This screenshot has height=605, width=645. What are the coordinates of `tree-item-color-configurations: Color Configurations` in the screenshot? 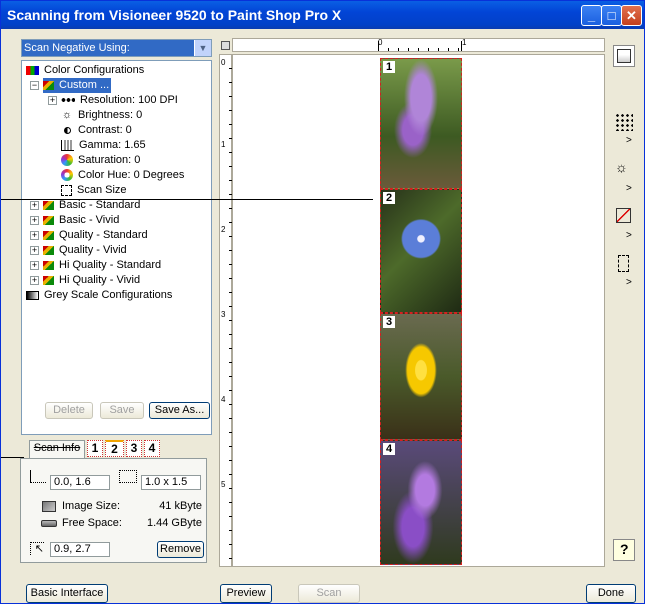 It's located at (85, 70).